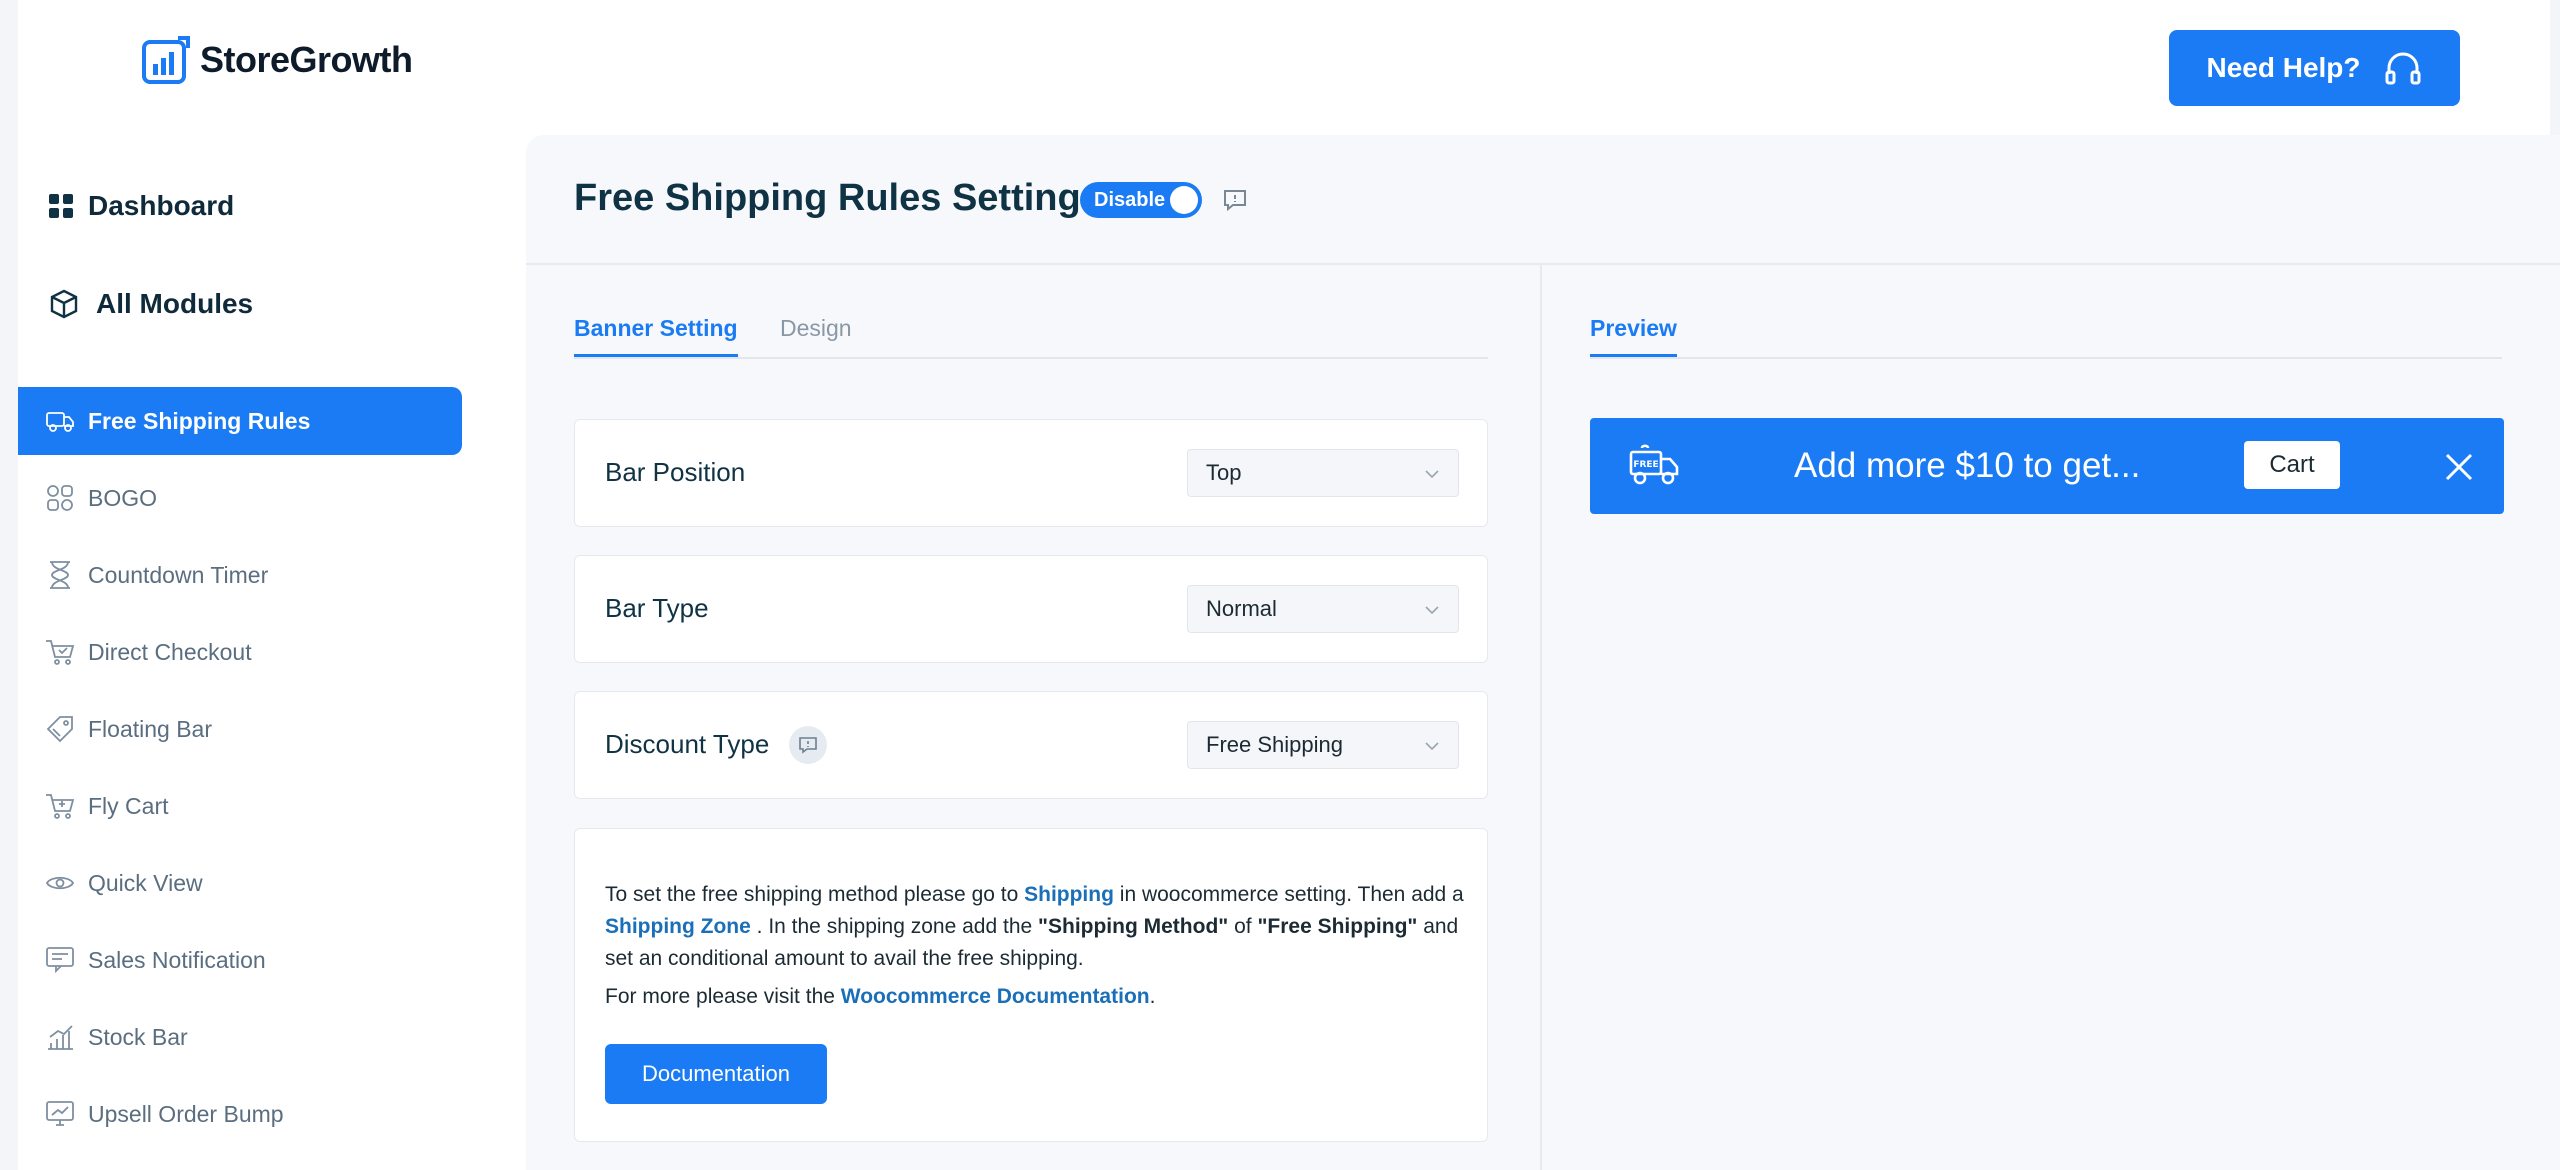 The height and width of the screenshot is (1170, 2560). I want to click on discount-type-label: Discount Type, so click(687, 744).